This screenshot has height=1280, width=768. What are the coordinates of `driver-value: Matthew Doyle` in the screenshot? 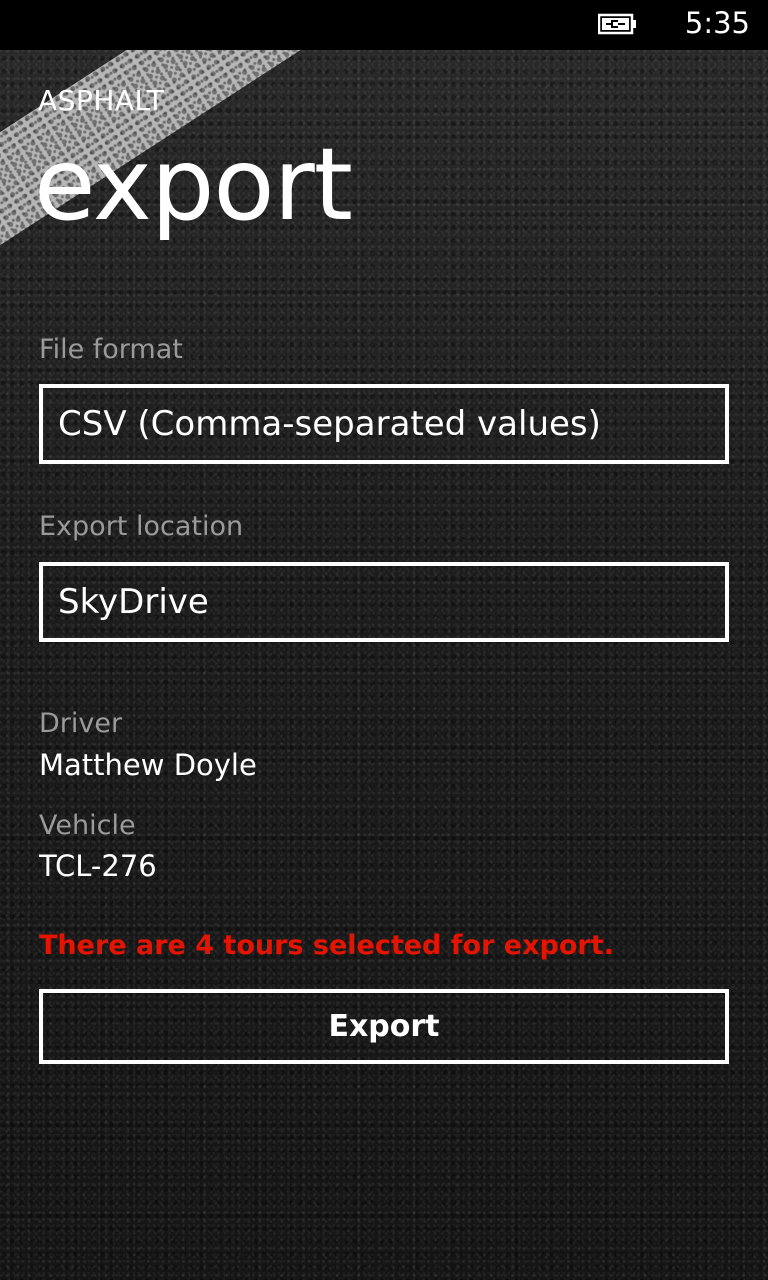 It's located at (148, 765).